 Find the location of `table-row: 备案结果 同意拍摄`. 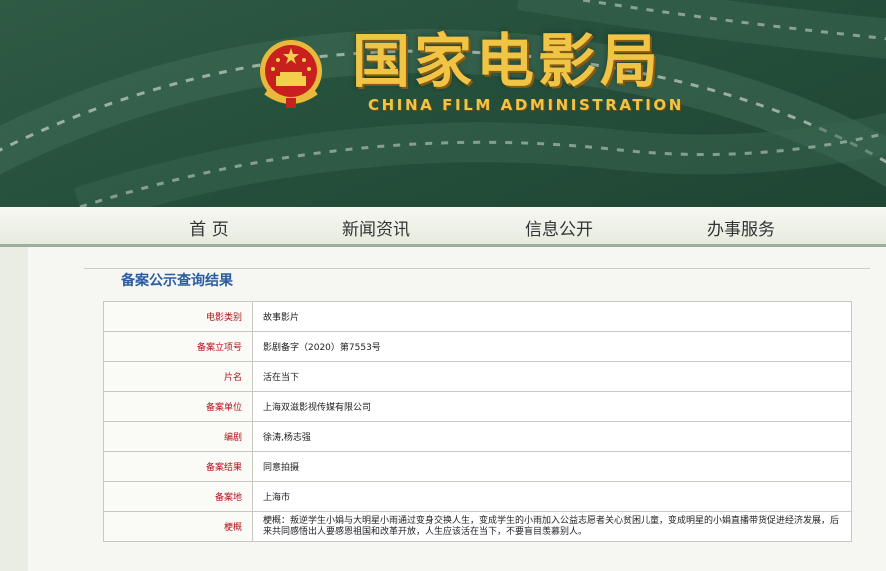

table-row: 备案结果 同意拍摄 is located at coordinates (477, 466).